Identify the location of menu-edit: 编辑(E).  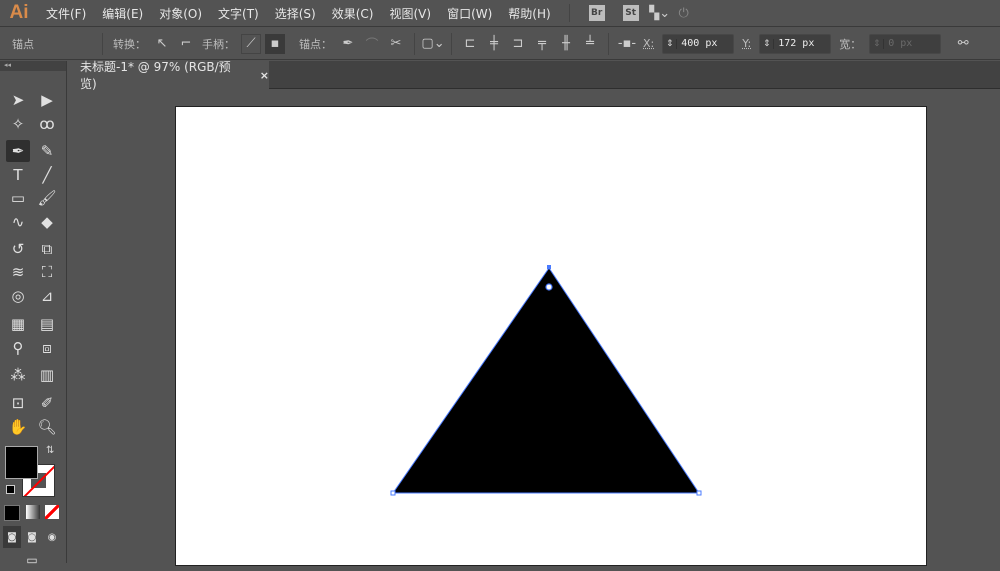
(122, 13).